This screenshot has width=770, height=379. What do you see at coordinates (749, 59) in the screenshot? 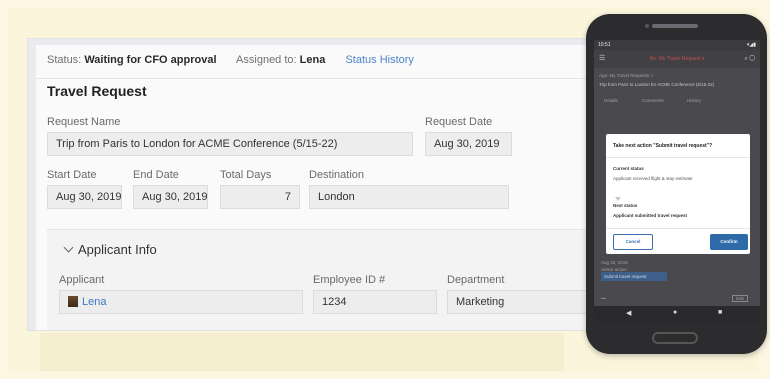
I see `search-icon: ⌕ ◯` at bounding box center [749, 59].